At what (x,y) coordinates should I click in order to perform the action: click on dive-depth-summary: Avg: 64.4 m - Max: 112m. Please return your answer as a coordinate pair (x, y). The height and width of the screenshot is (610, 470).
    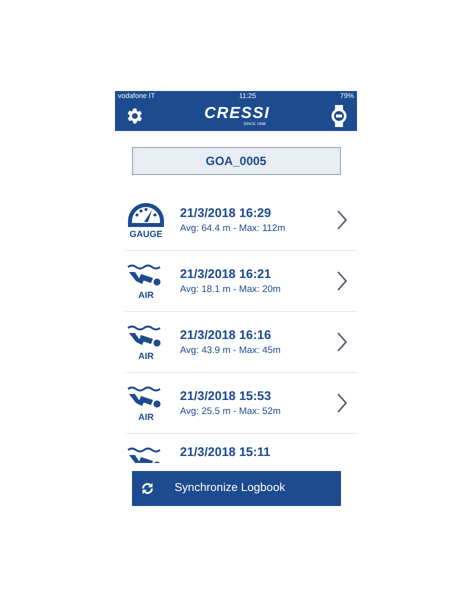
    Looking at the image, I should click on (233, 229).